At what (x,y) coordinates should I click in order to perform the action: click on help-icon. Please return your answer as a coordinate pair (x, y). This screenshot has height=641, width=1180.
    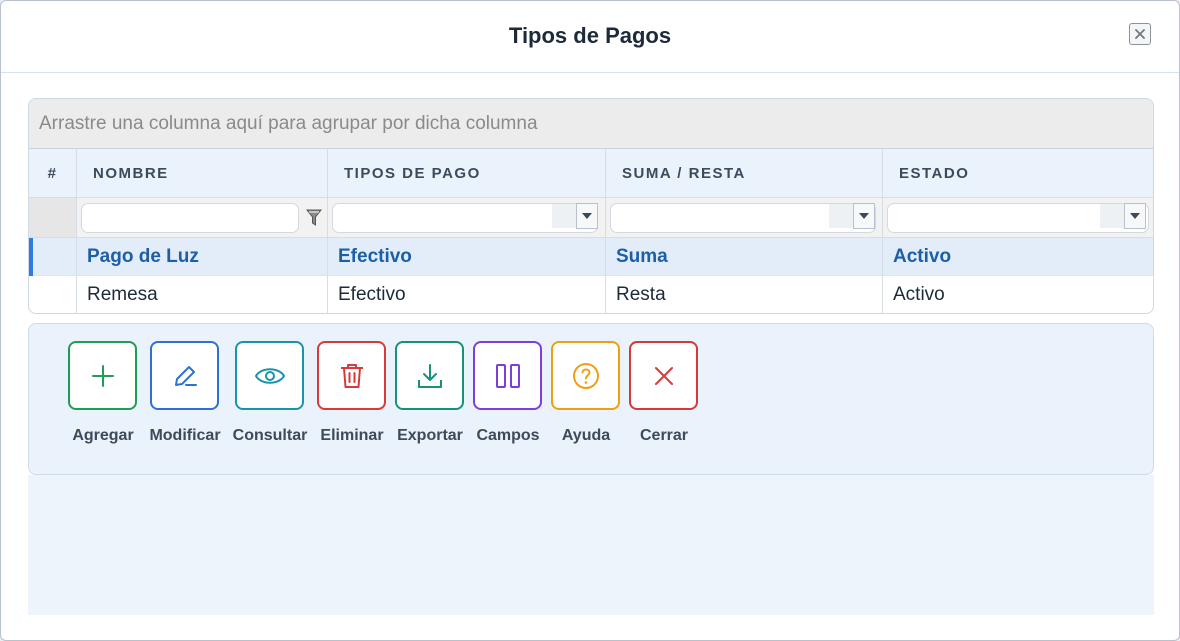
    Looking at the image, I should click on (585, 375).